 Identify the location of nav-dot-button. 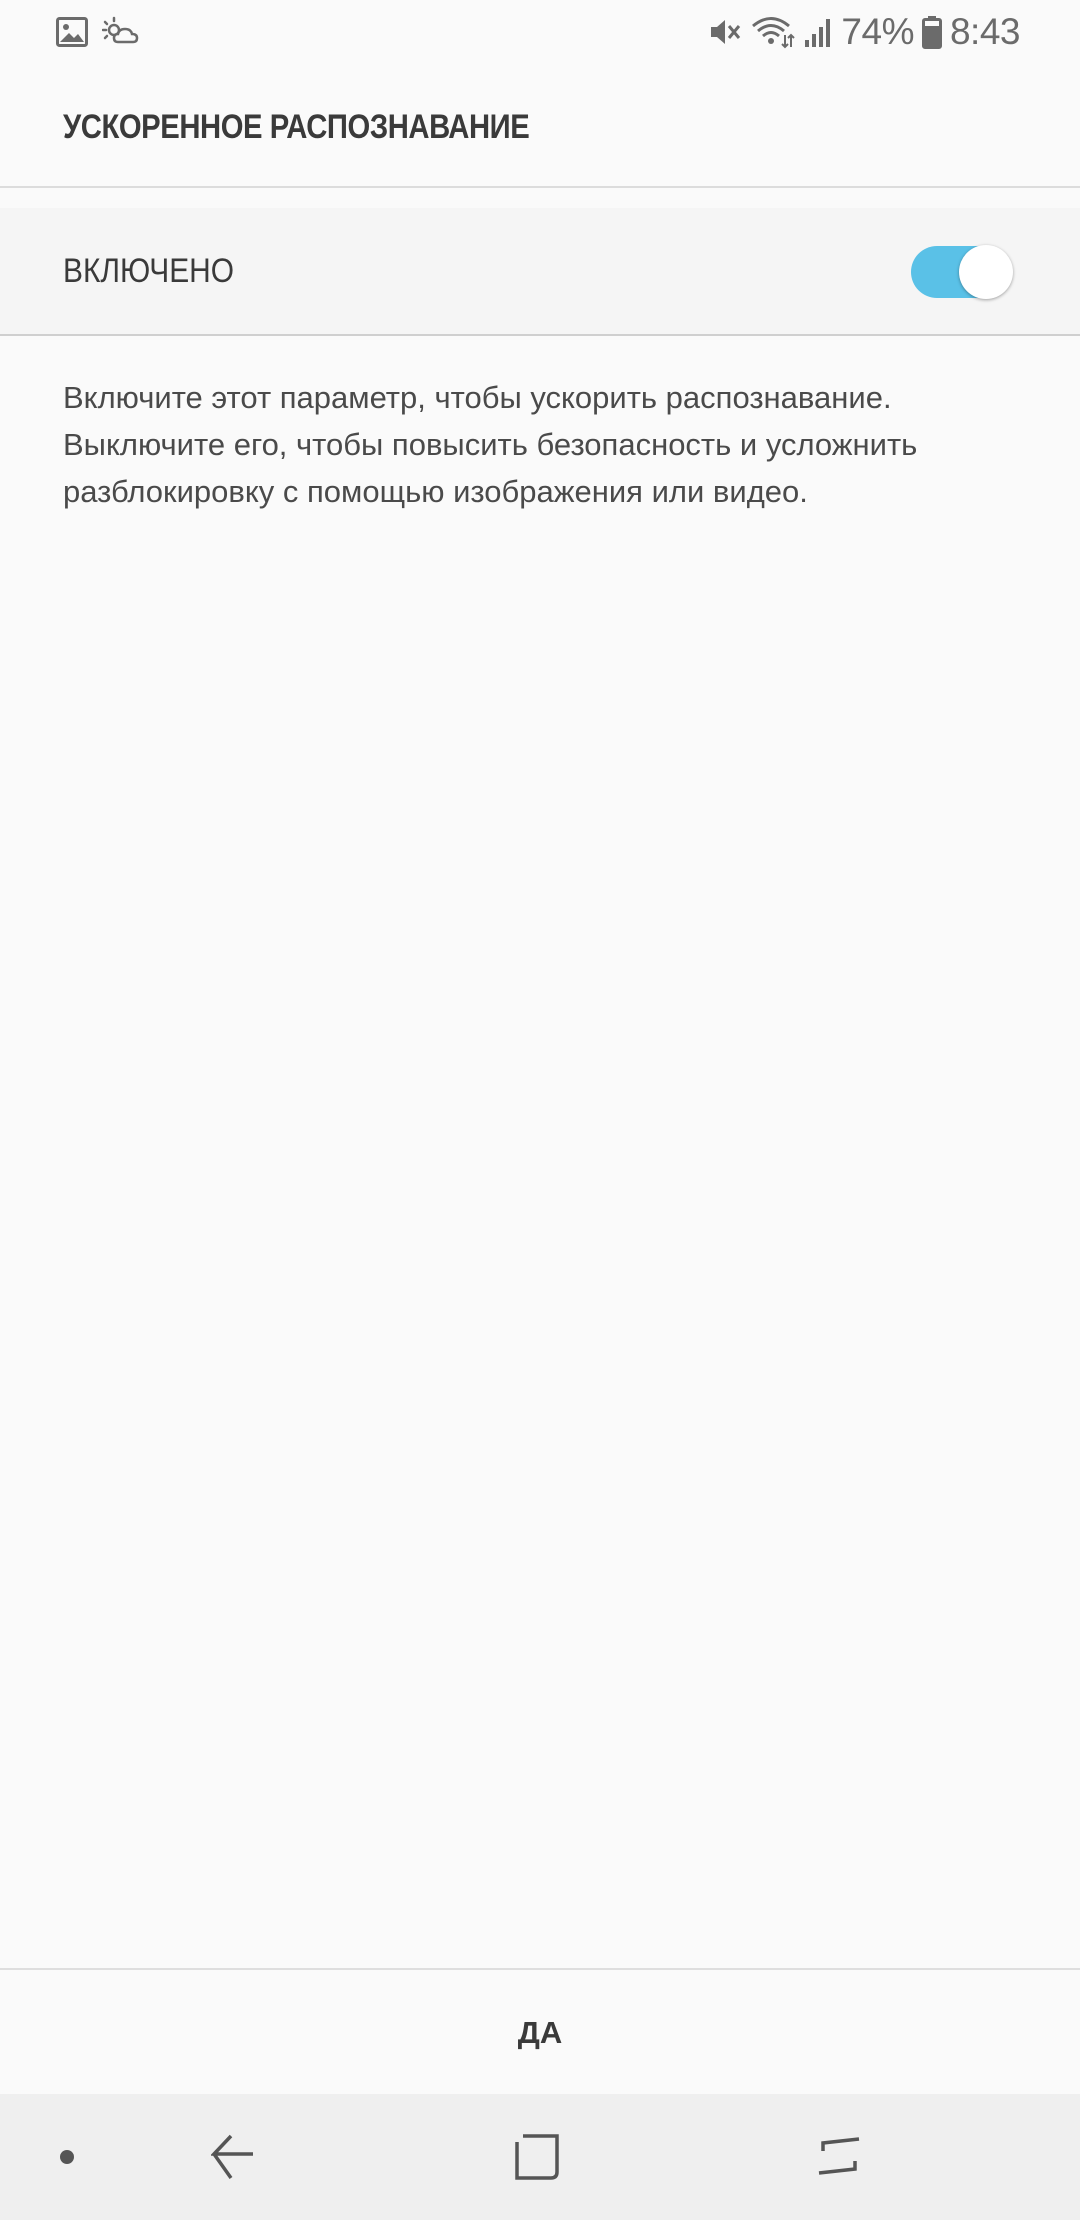
(67, 2157).